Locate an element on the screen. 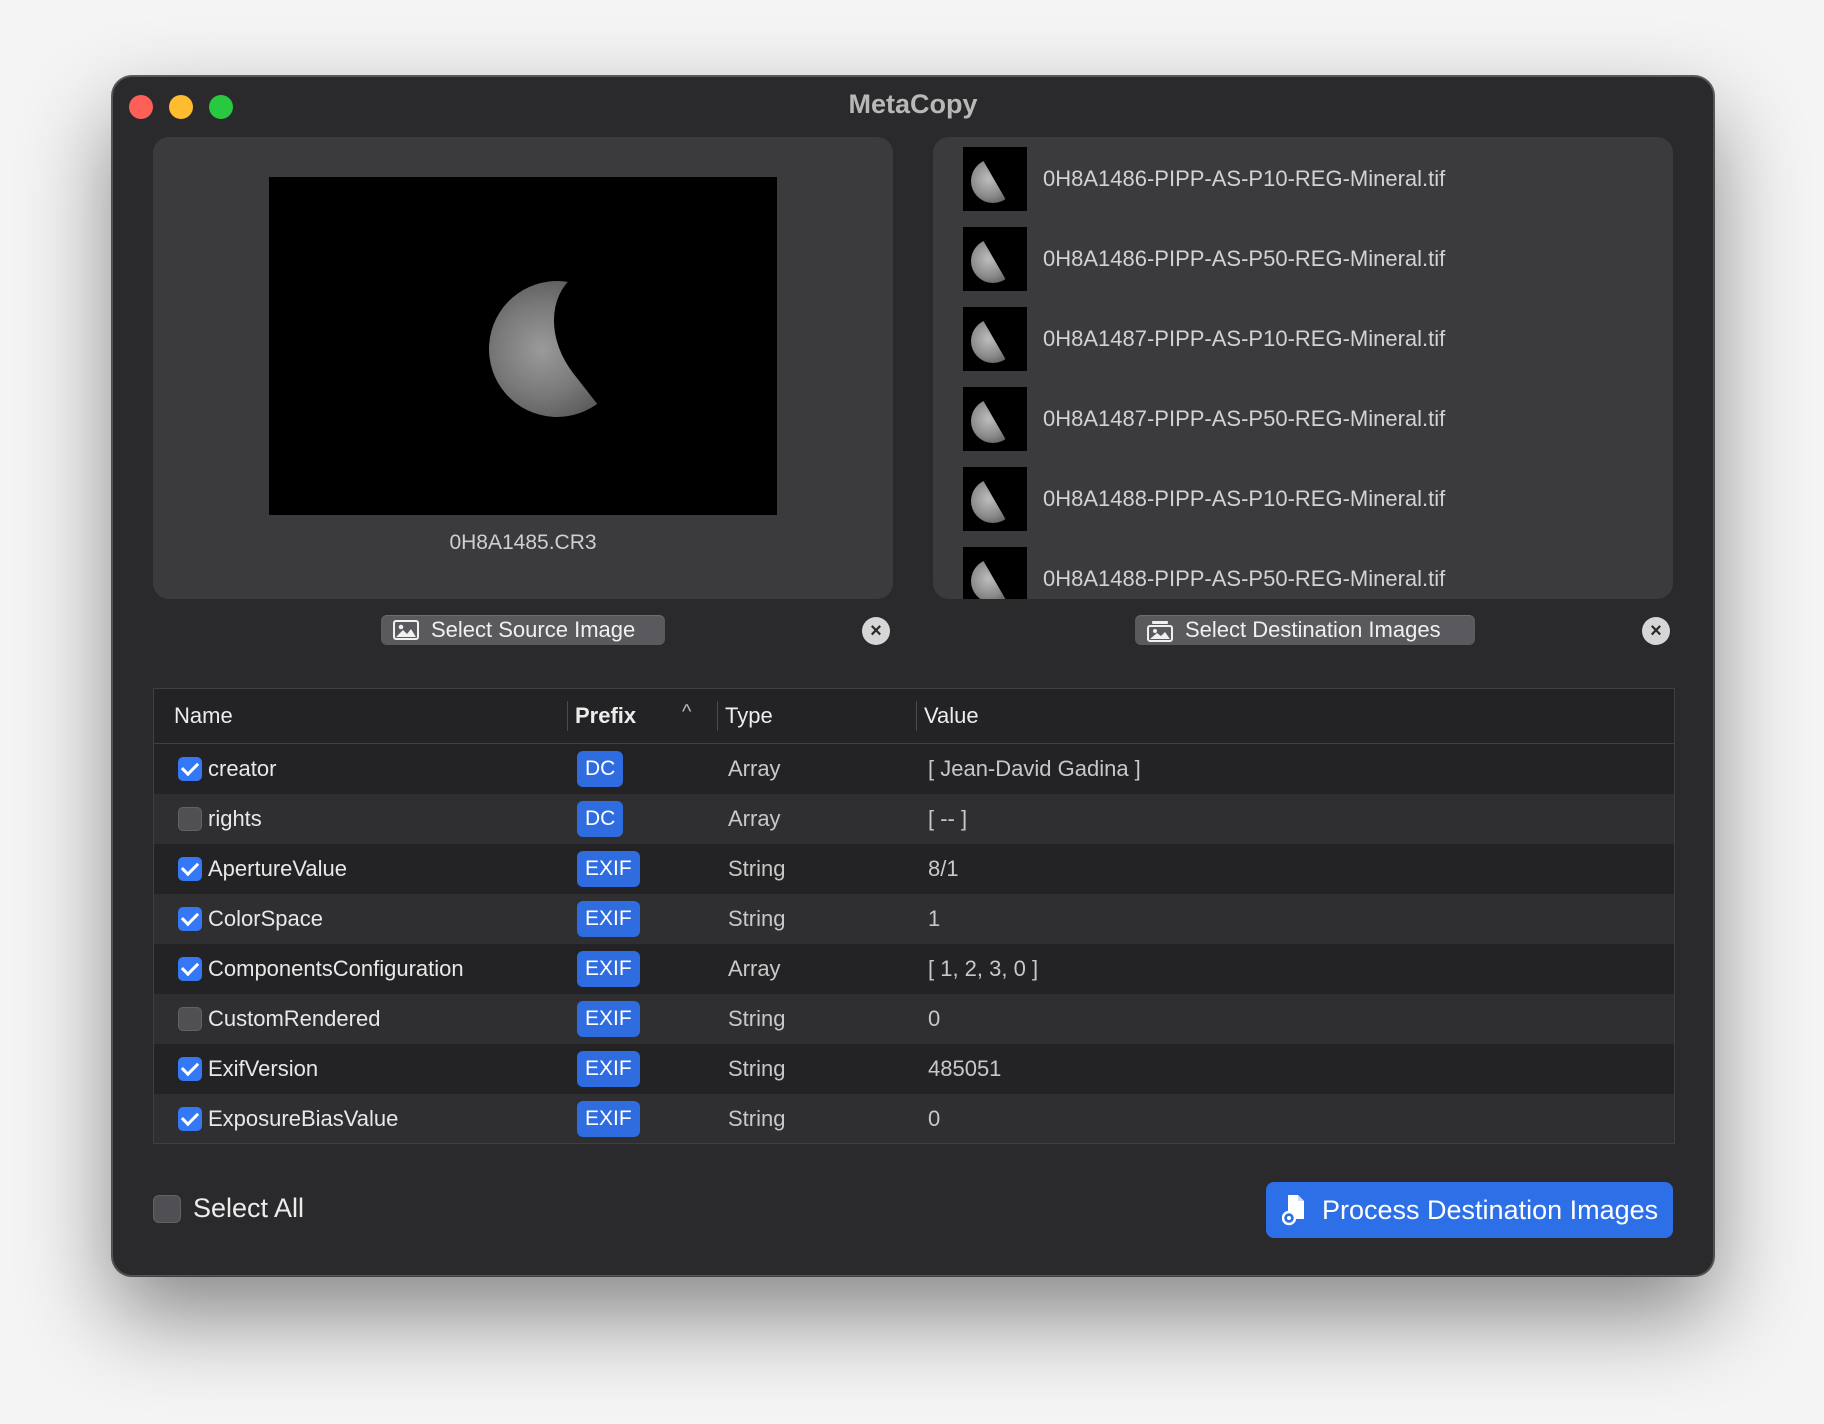 The width and height of the screenshot is (1824, 1424). list-item: 0H8A1487-PIPP-AS-P50-REG-Mineral.tif is located at coordinates (1204, 419).